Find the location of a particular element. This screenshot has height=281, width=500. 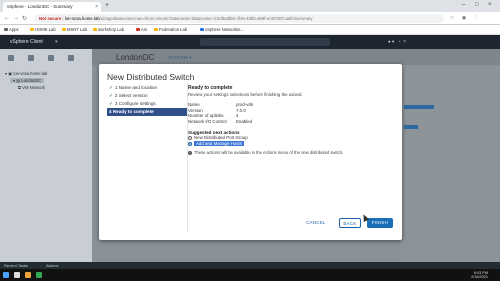

bookmark-apps: Apps is located at coordinates (11, 29).